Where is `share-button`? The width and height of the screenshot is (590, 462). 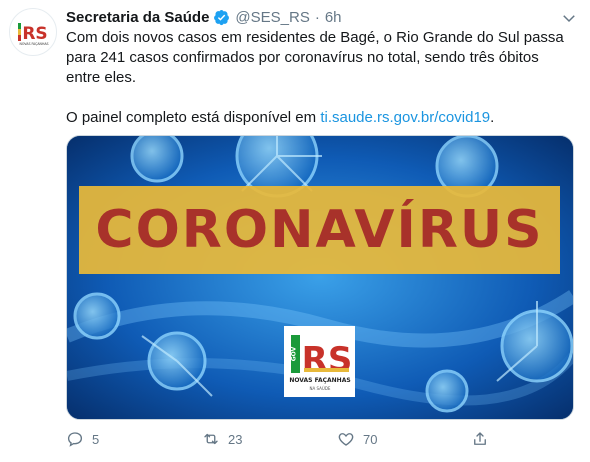
share-button is located at coordinates (480, 439).